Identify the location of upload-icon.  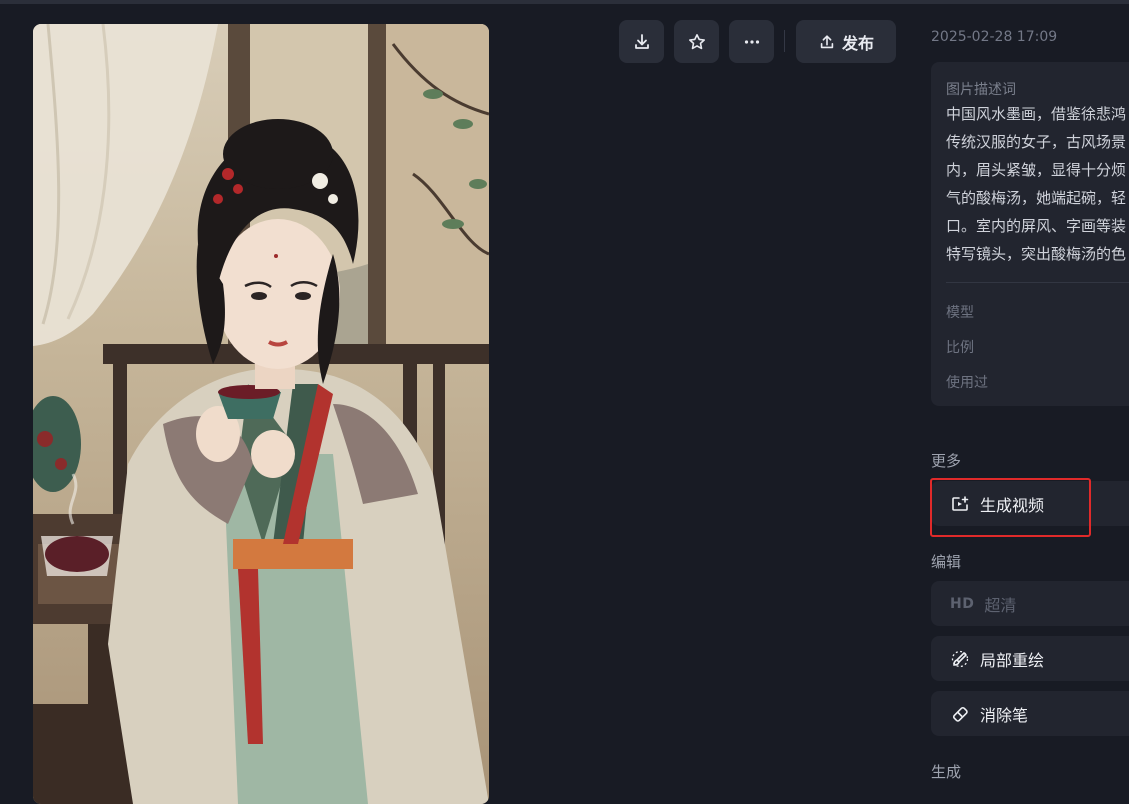
(827, 41).